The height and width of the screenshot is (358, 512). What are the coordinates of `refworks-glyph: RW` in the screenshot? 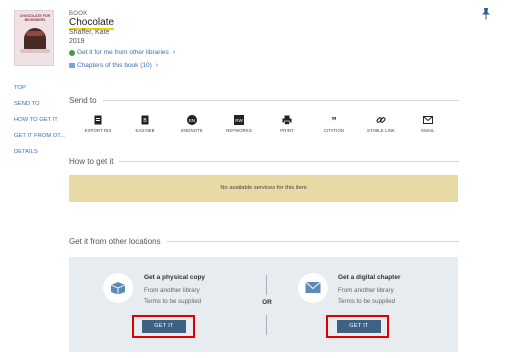 It's located at (239, 120).